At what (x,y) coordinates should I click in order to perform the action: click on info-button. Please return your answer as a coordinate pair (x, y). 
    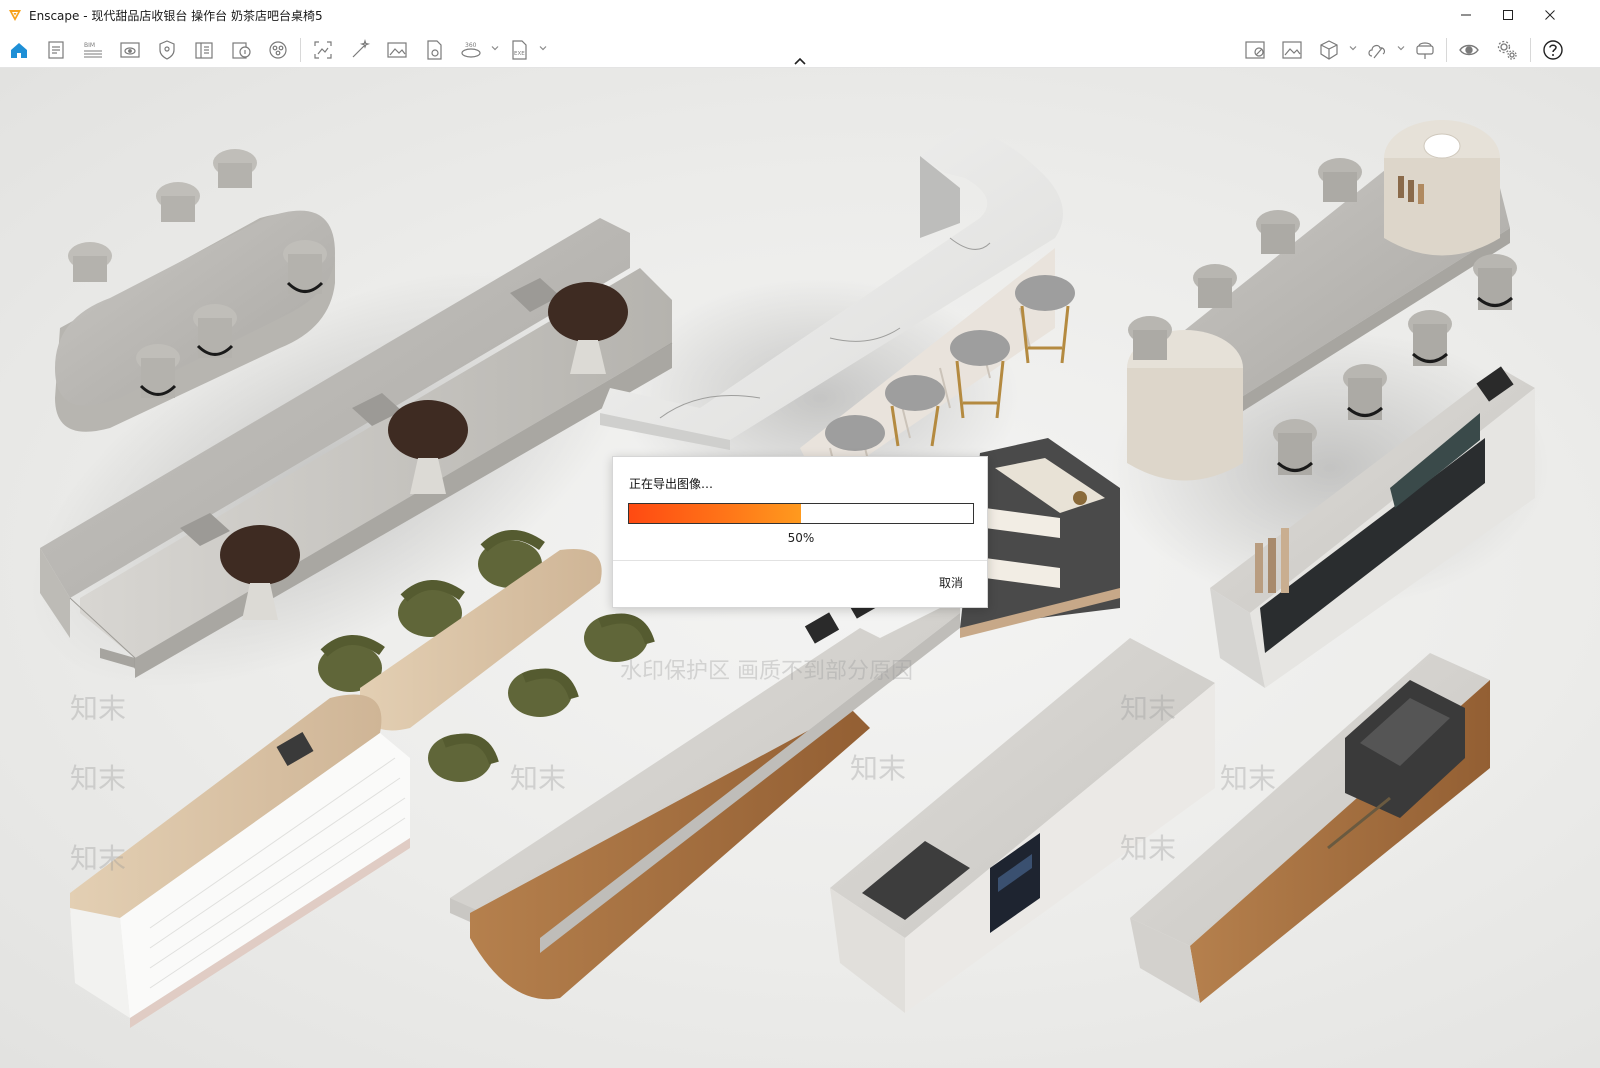
    Looking at the image, I should click on (241, 50).